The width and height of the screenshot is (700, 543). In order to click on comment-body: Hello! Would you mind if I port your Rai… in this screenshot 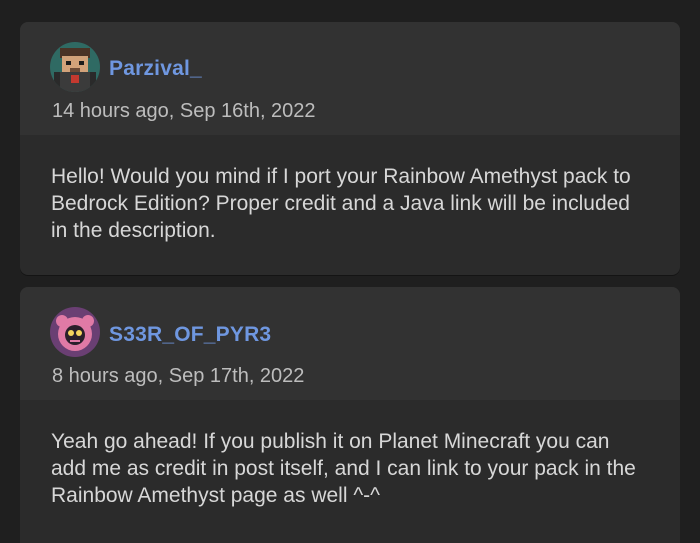, I will do `click(341, 203)`.